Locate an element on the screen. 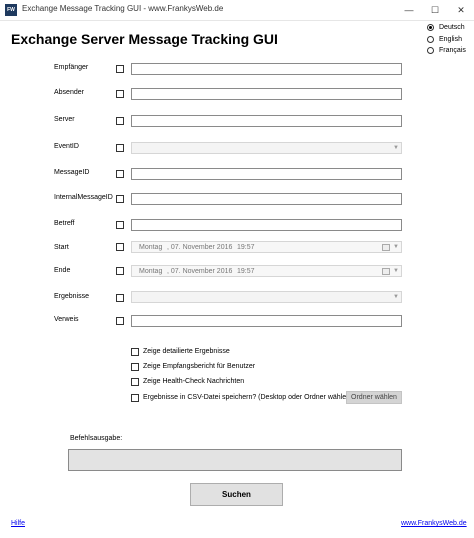  event-id-checkbox is located at coordinates (120, 148).